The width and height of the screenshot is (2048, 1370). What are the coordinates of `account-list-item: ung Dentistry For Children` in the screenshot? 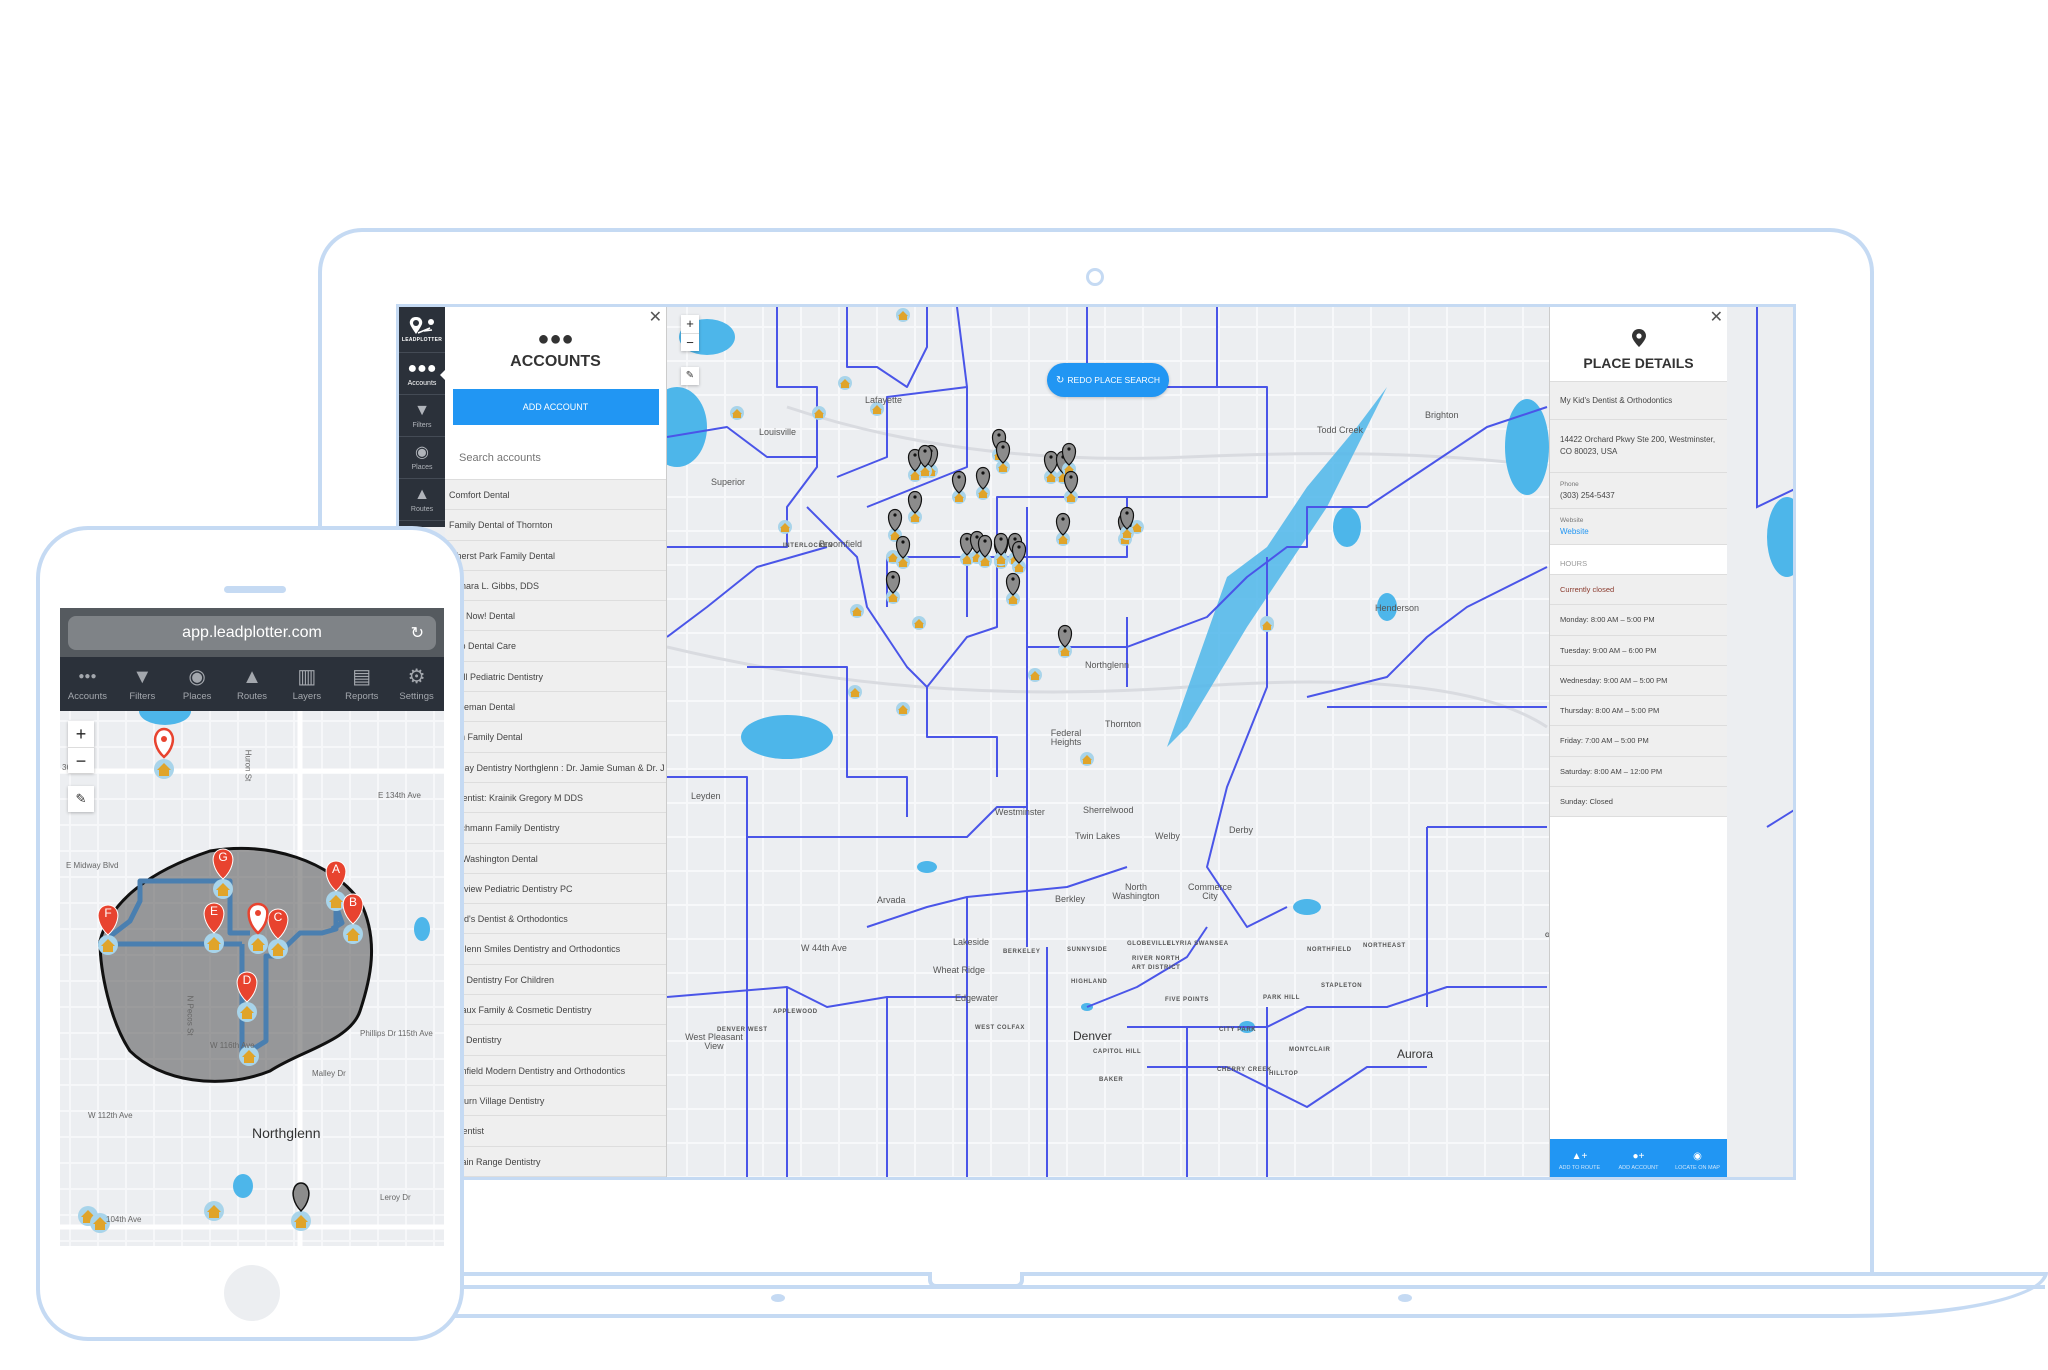 It's located at (555, 980).